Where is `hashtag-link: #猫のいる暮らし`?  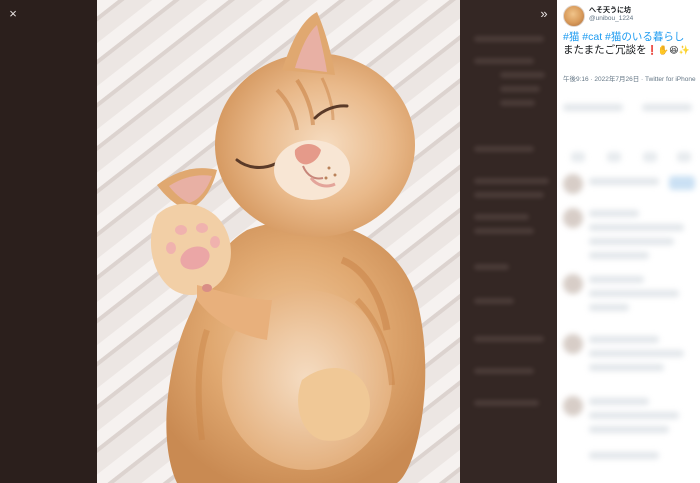 hashtag-link: #猫のいる暮らし is located at coordinates (644, 37).